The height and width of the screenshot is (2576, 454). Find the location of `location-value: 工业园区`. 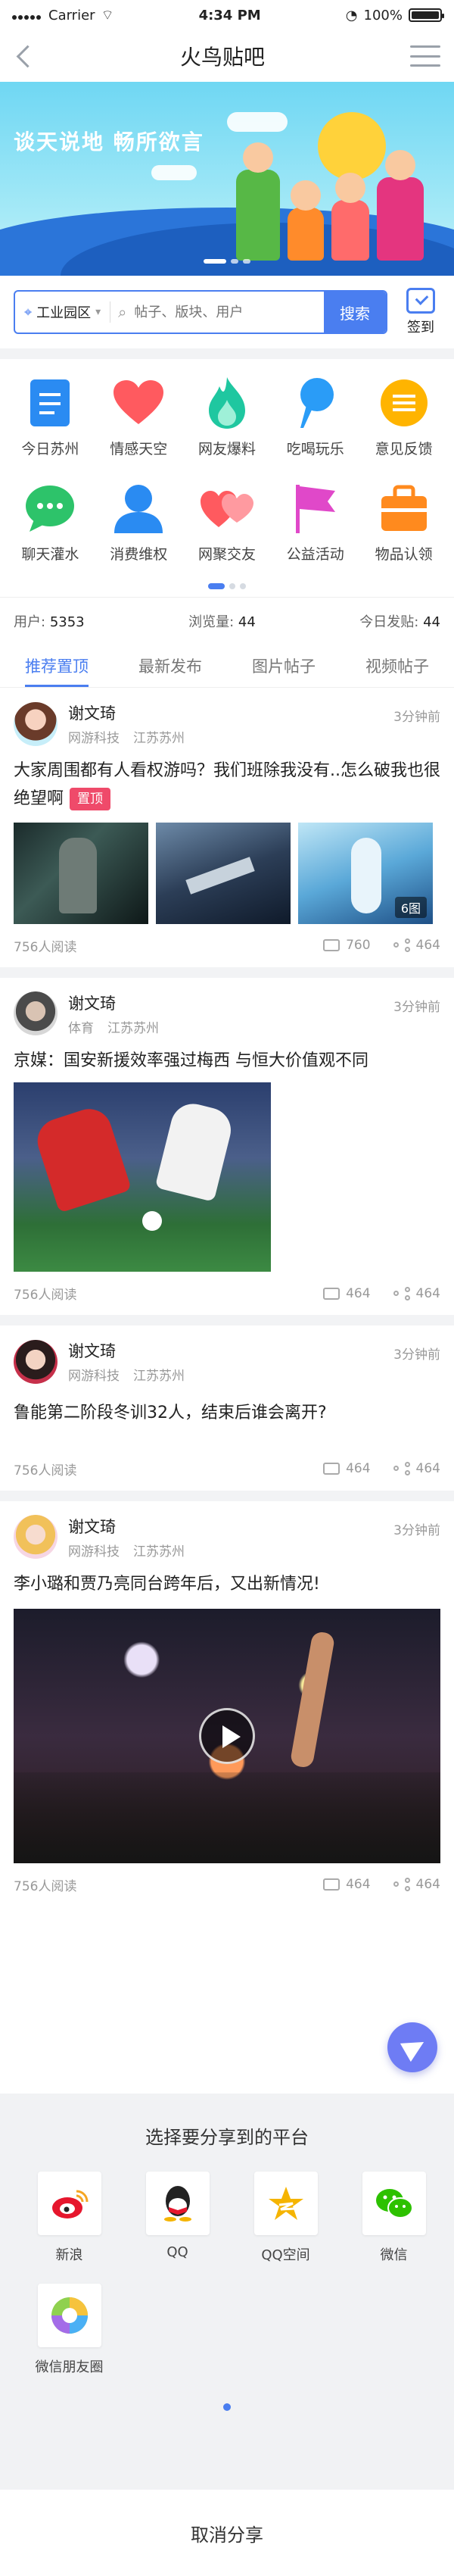

location-value: 工业园区 is located at coordinates (64, 313).